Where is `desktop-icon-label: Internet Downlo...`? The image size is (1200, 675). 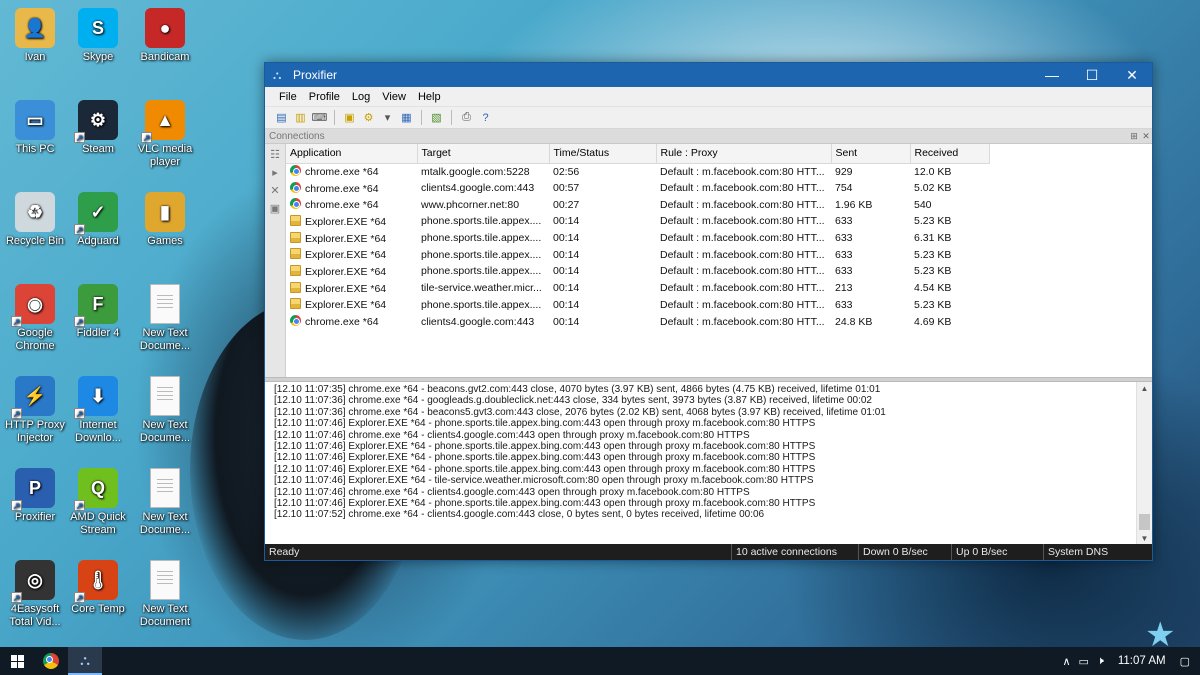
desktop-icon-label: Internet Downlo... is located at coordinates (98, 431).